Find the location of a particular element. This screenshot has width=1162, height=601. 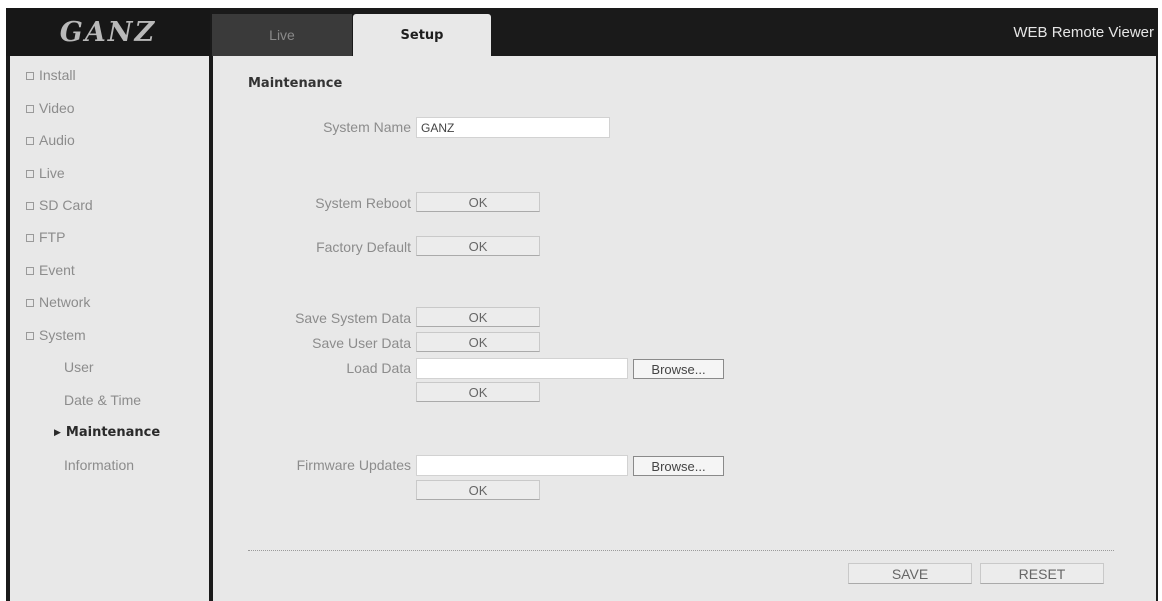

sidebar-item-label: Live is located at coordinates (52, 173).